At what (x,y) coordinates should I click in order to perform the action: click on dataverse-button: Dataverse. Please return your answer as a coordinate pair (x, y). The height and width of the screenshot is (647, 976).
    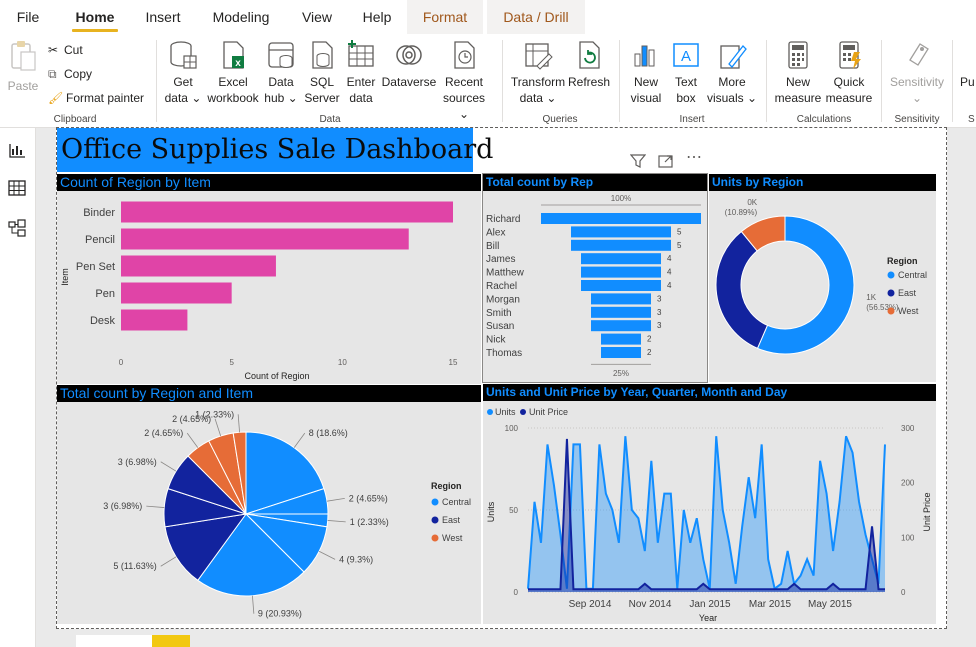
    Looking at the image, I should click on (409, 65).